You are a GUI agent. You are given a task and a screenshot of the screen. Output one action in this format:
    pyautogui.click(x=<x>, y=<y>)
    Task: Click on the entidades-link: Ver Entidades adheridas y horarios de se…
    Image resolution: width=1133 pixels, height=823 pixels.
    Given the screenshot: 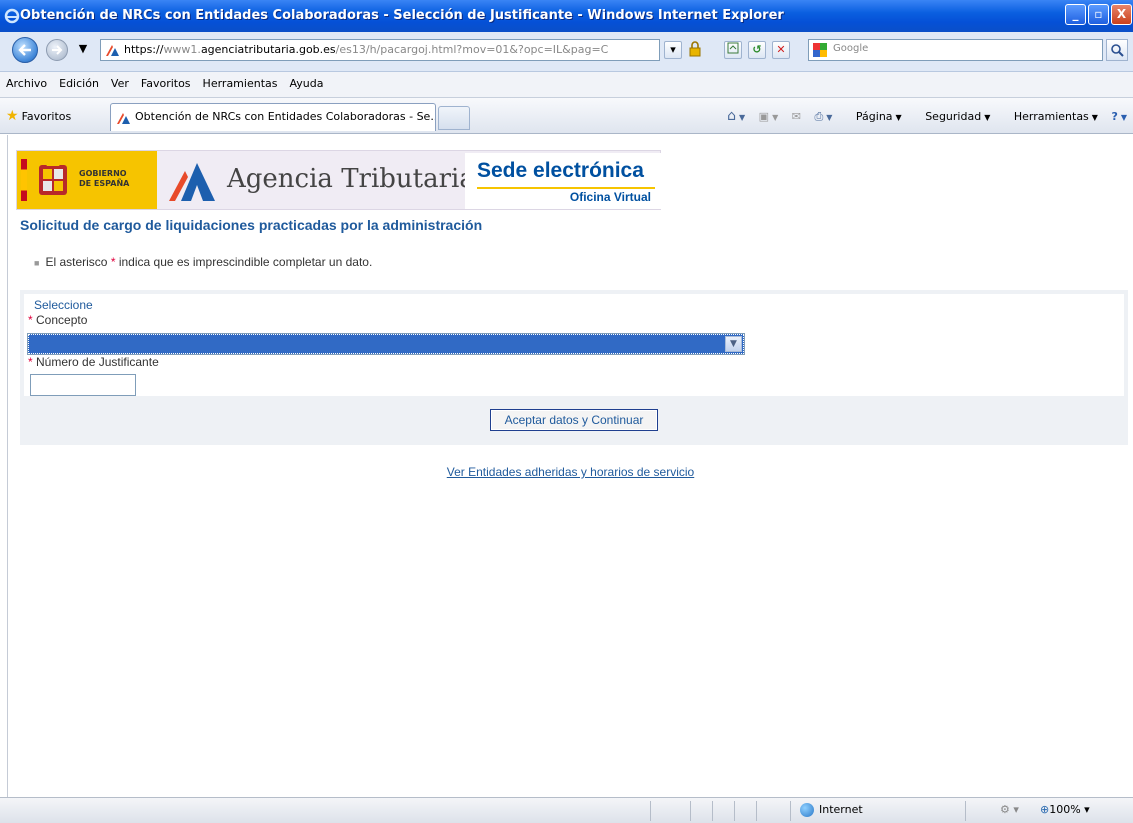 What is the action you would take?
    pyautogui.click(x=570, y=472)
    